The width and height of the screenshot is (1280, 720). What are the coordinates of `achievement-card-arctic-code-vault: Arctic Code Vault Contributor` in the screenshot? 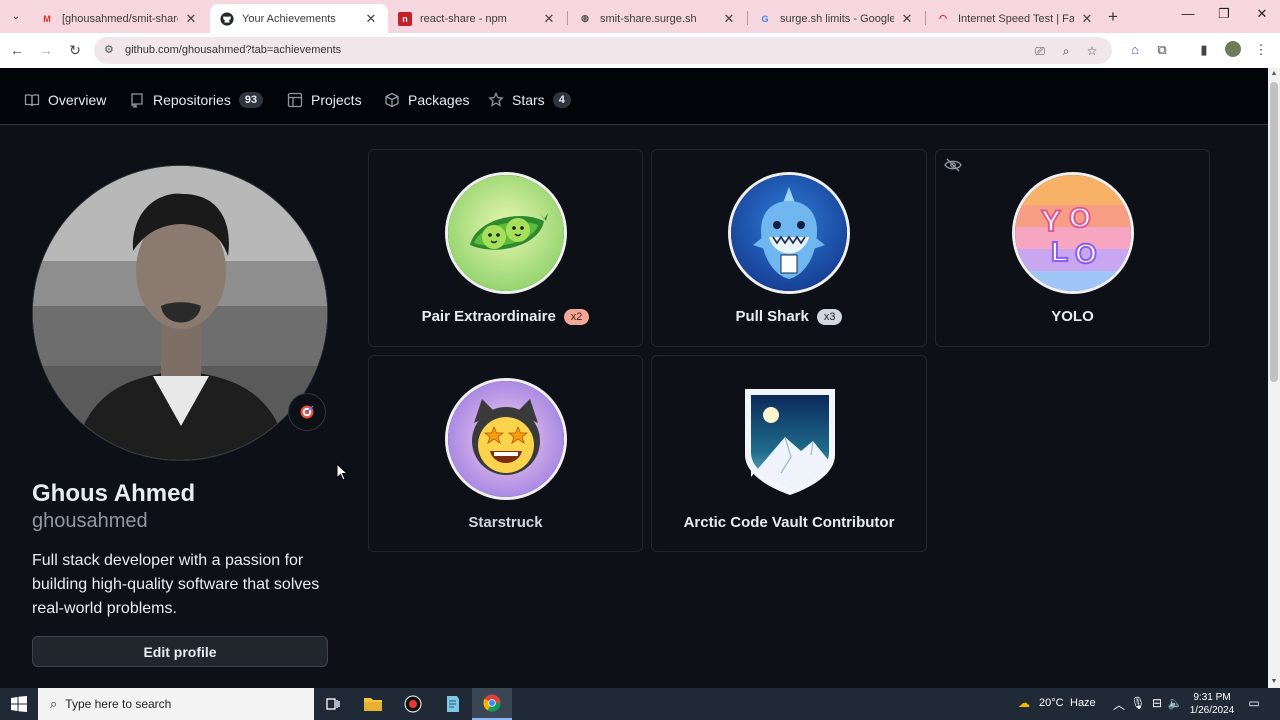 It's located at (789, 453).